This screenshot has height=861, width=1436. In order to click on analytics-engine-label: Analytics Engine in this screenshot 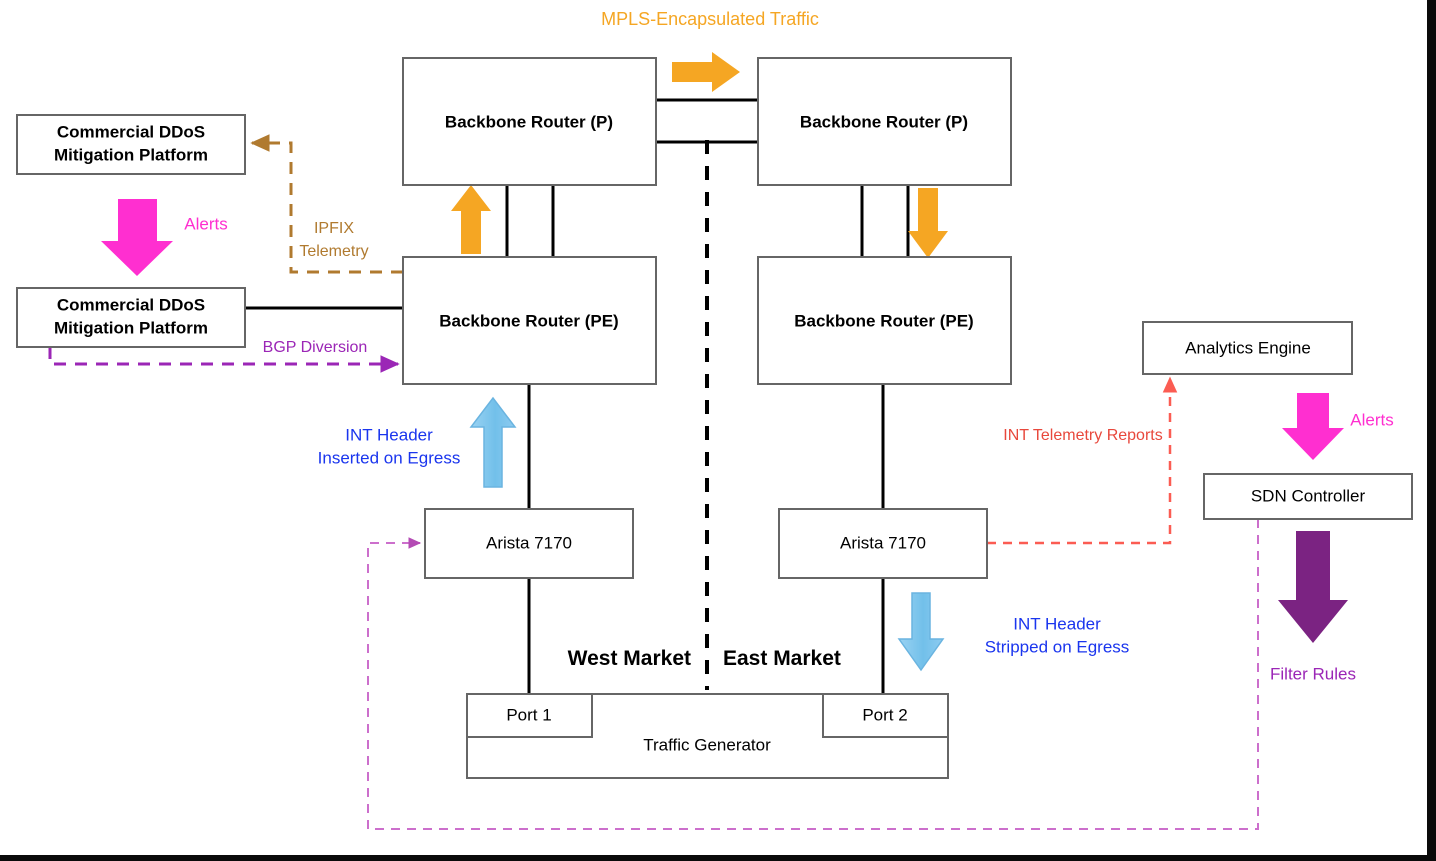, I will do `click(1248, 347)`.